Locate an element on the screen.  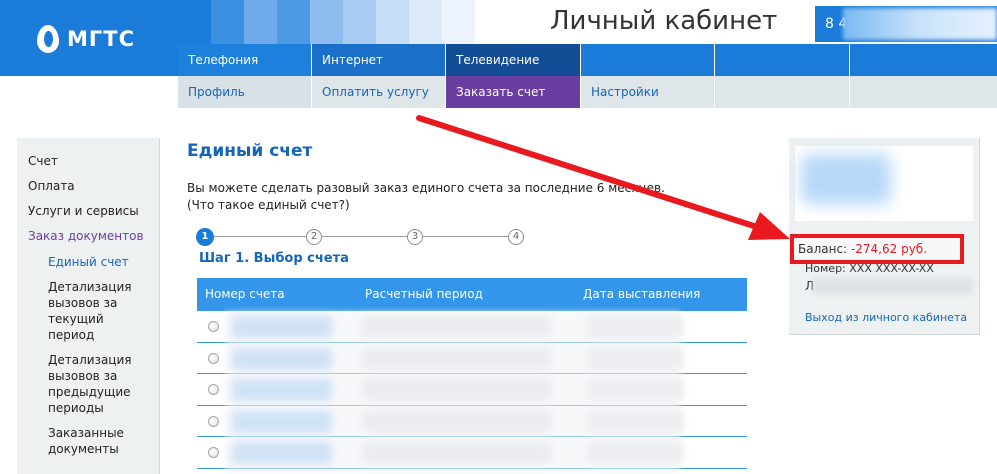
avatar-blur is located at coordinates (884, 183).